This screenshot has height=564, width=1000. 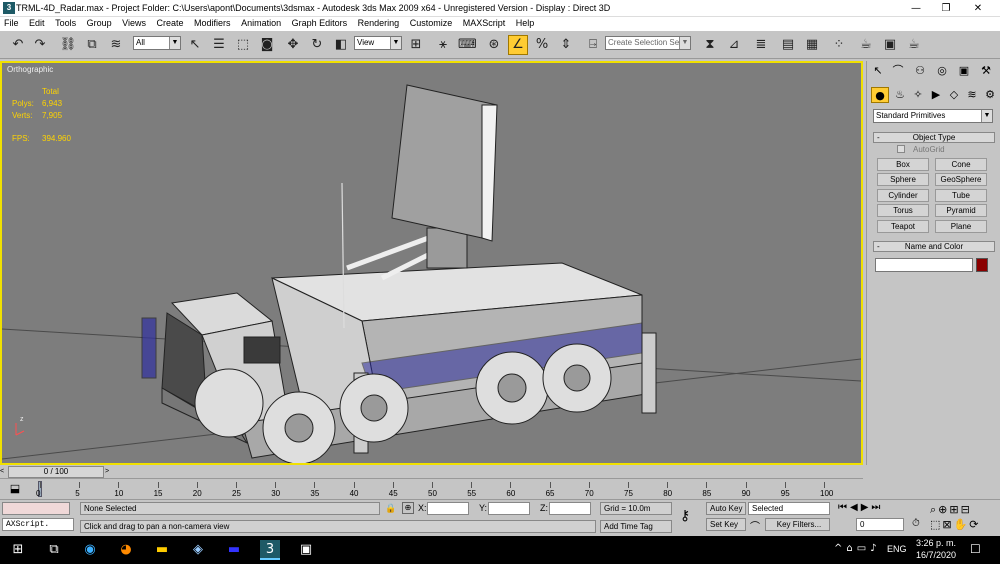 I want to click on key-icon: ⚷, so click(x=685, y=516).